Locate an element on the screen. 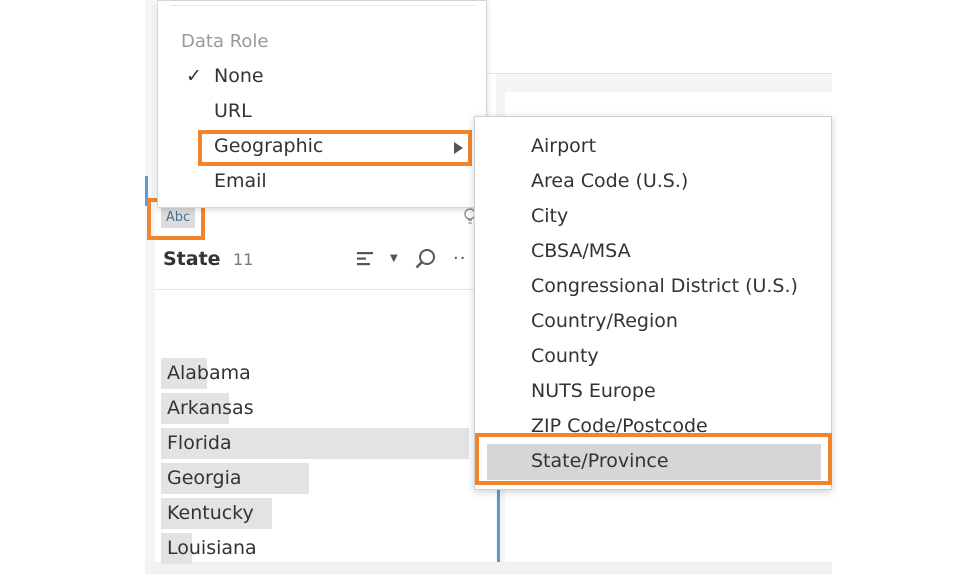 Image resolution: width=978 pixels, height=574 pixels. data-role-menu: Data Role ✓ None URL Geographic Email is located at coordinates (322, 104).